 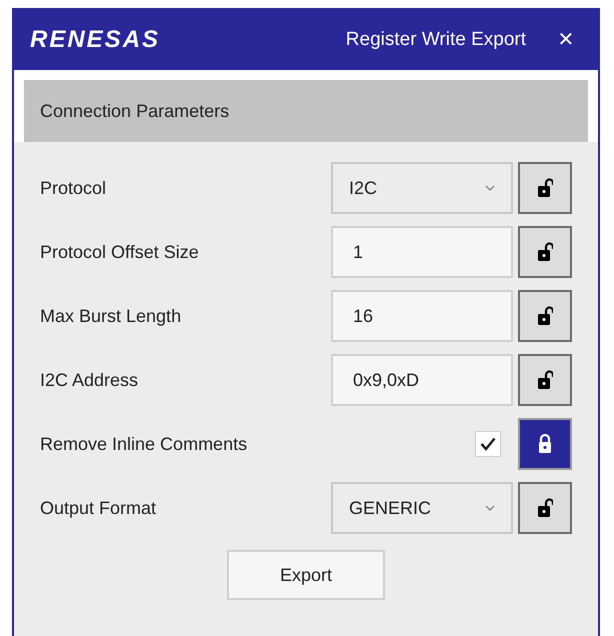 I want to click on field-label: I2C Address, so click(x=89, y=380).